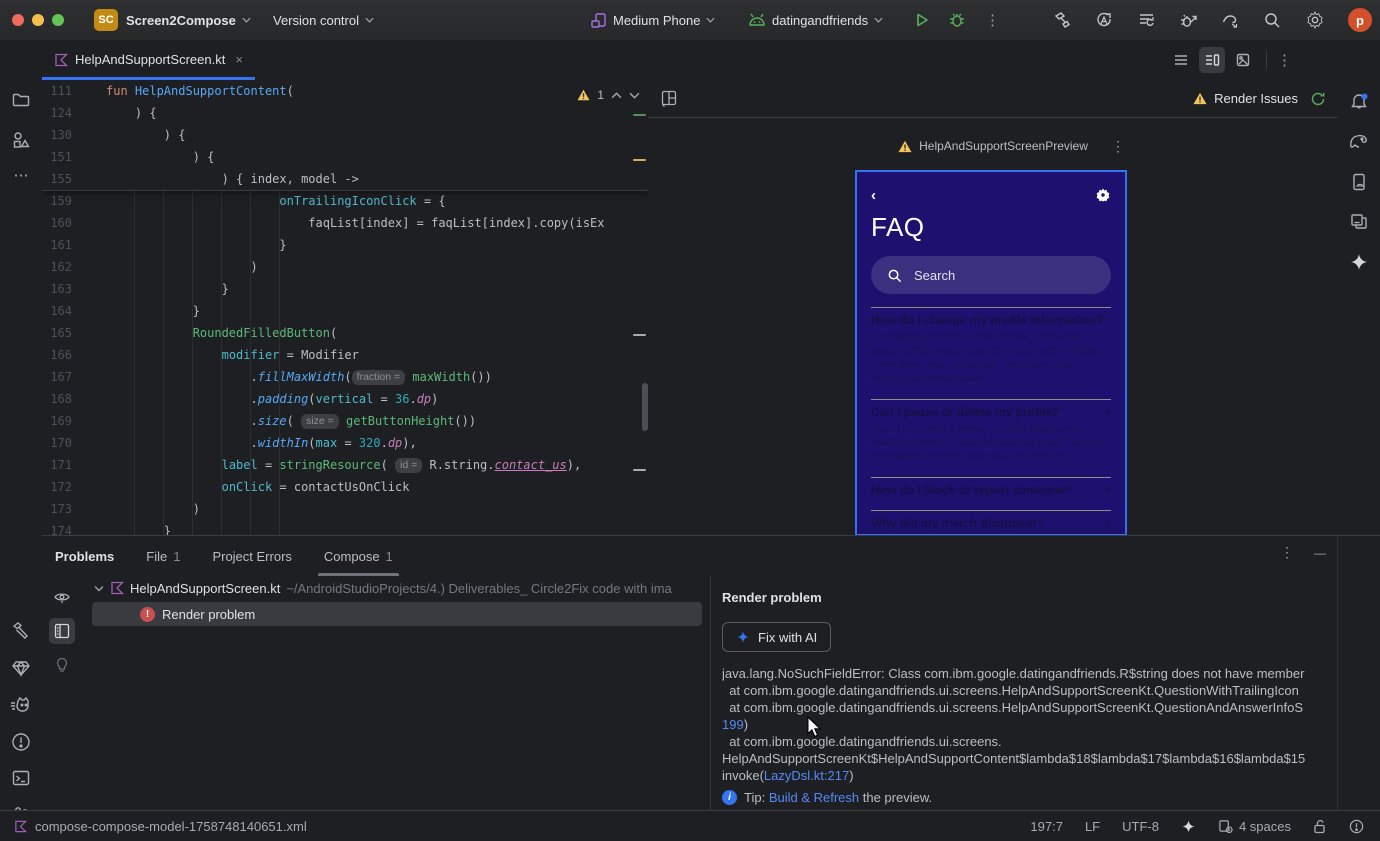 The width and height of the screenshot is (1380, 841). What do you see at coordinates (345, 113) in the screenshot?
I see `code-line: 124) {` at bounding box center [345, 113].